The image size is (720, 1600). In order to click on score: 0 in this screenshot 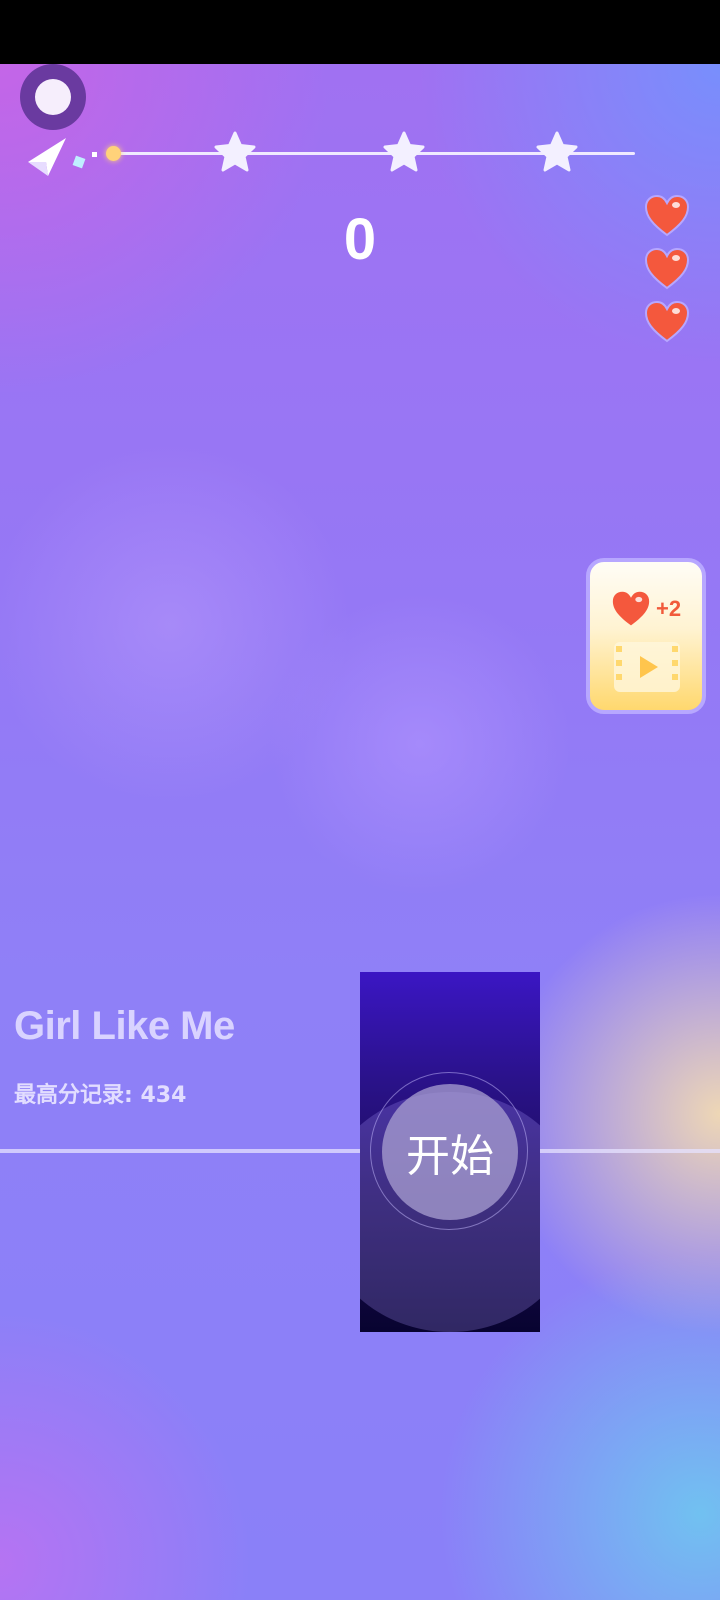, I will do `click(360, 239)`.